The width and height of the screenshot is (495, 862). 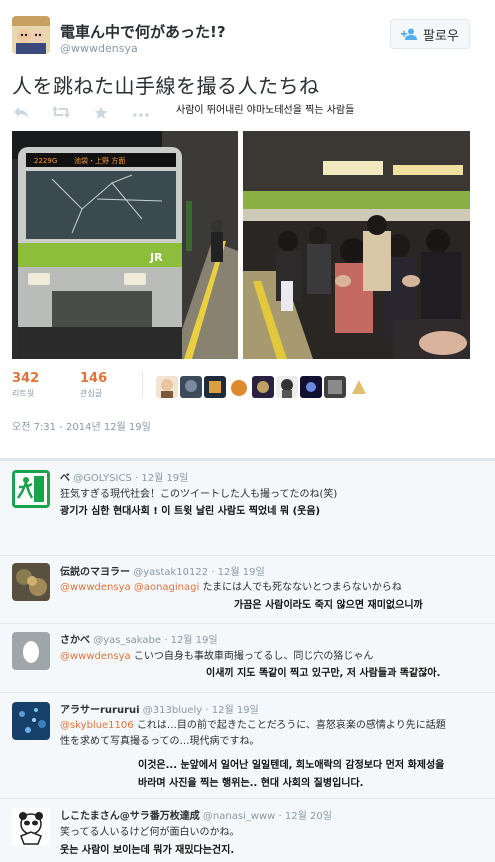 I want to click on reply-text-line2: 性を求めて写真撮るっての…現代病ですね。, so click(x=160, y=741).